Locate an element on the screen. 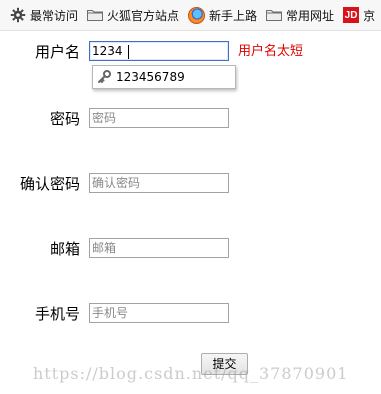 The image size is (381, 394). gear-icon is located at coordinates (18, 15).